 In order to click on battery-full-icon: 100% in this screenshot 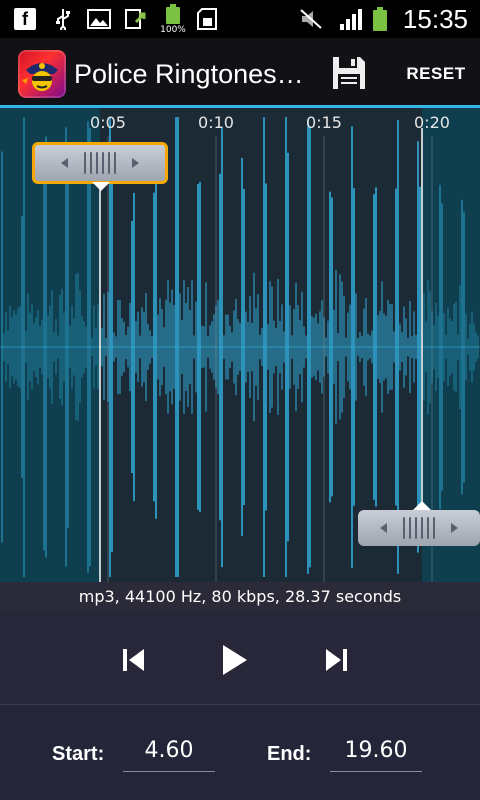, I will do `click(173, 19)`.